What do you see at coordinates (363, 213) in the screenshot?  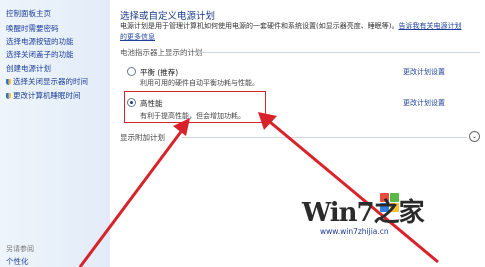 I see `watermark-text: Win7之家` at bounding box center [363, 213].